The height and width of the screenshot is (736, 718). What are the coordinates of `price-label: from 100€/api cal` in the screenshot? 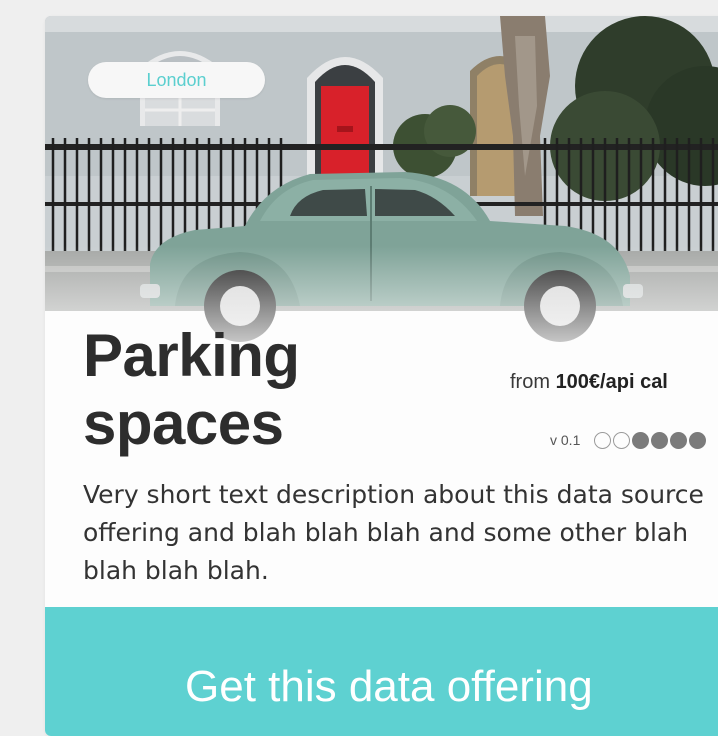 It's located at (589, 382).